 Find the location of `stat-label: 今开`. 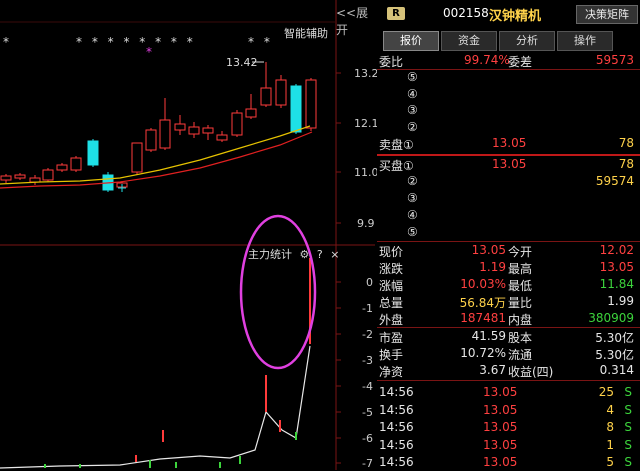

stat-label: 今开 is located at coordinates (520, 252).